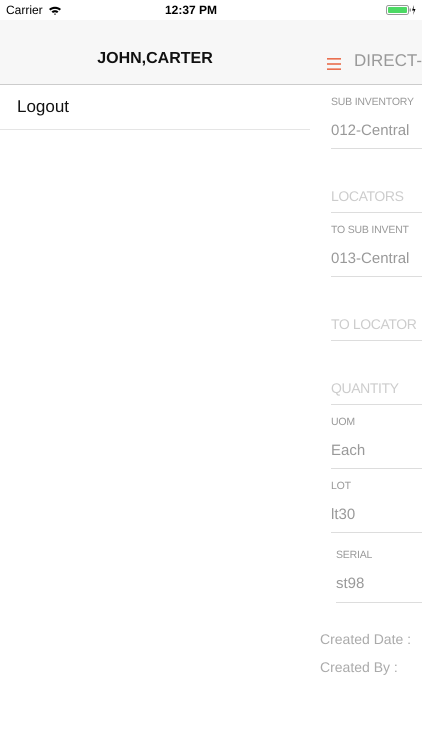 The height and width of the screenshot is (750, 422). What do you see at coordinates (359, 667) in the screenshot?
I see `info-label: Created By :` at bounding box center [359, 667].